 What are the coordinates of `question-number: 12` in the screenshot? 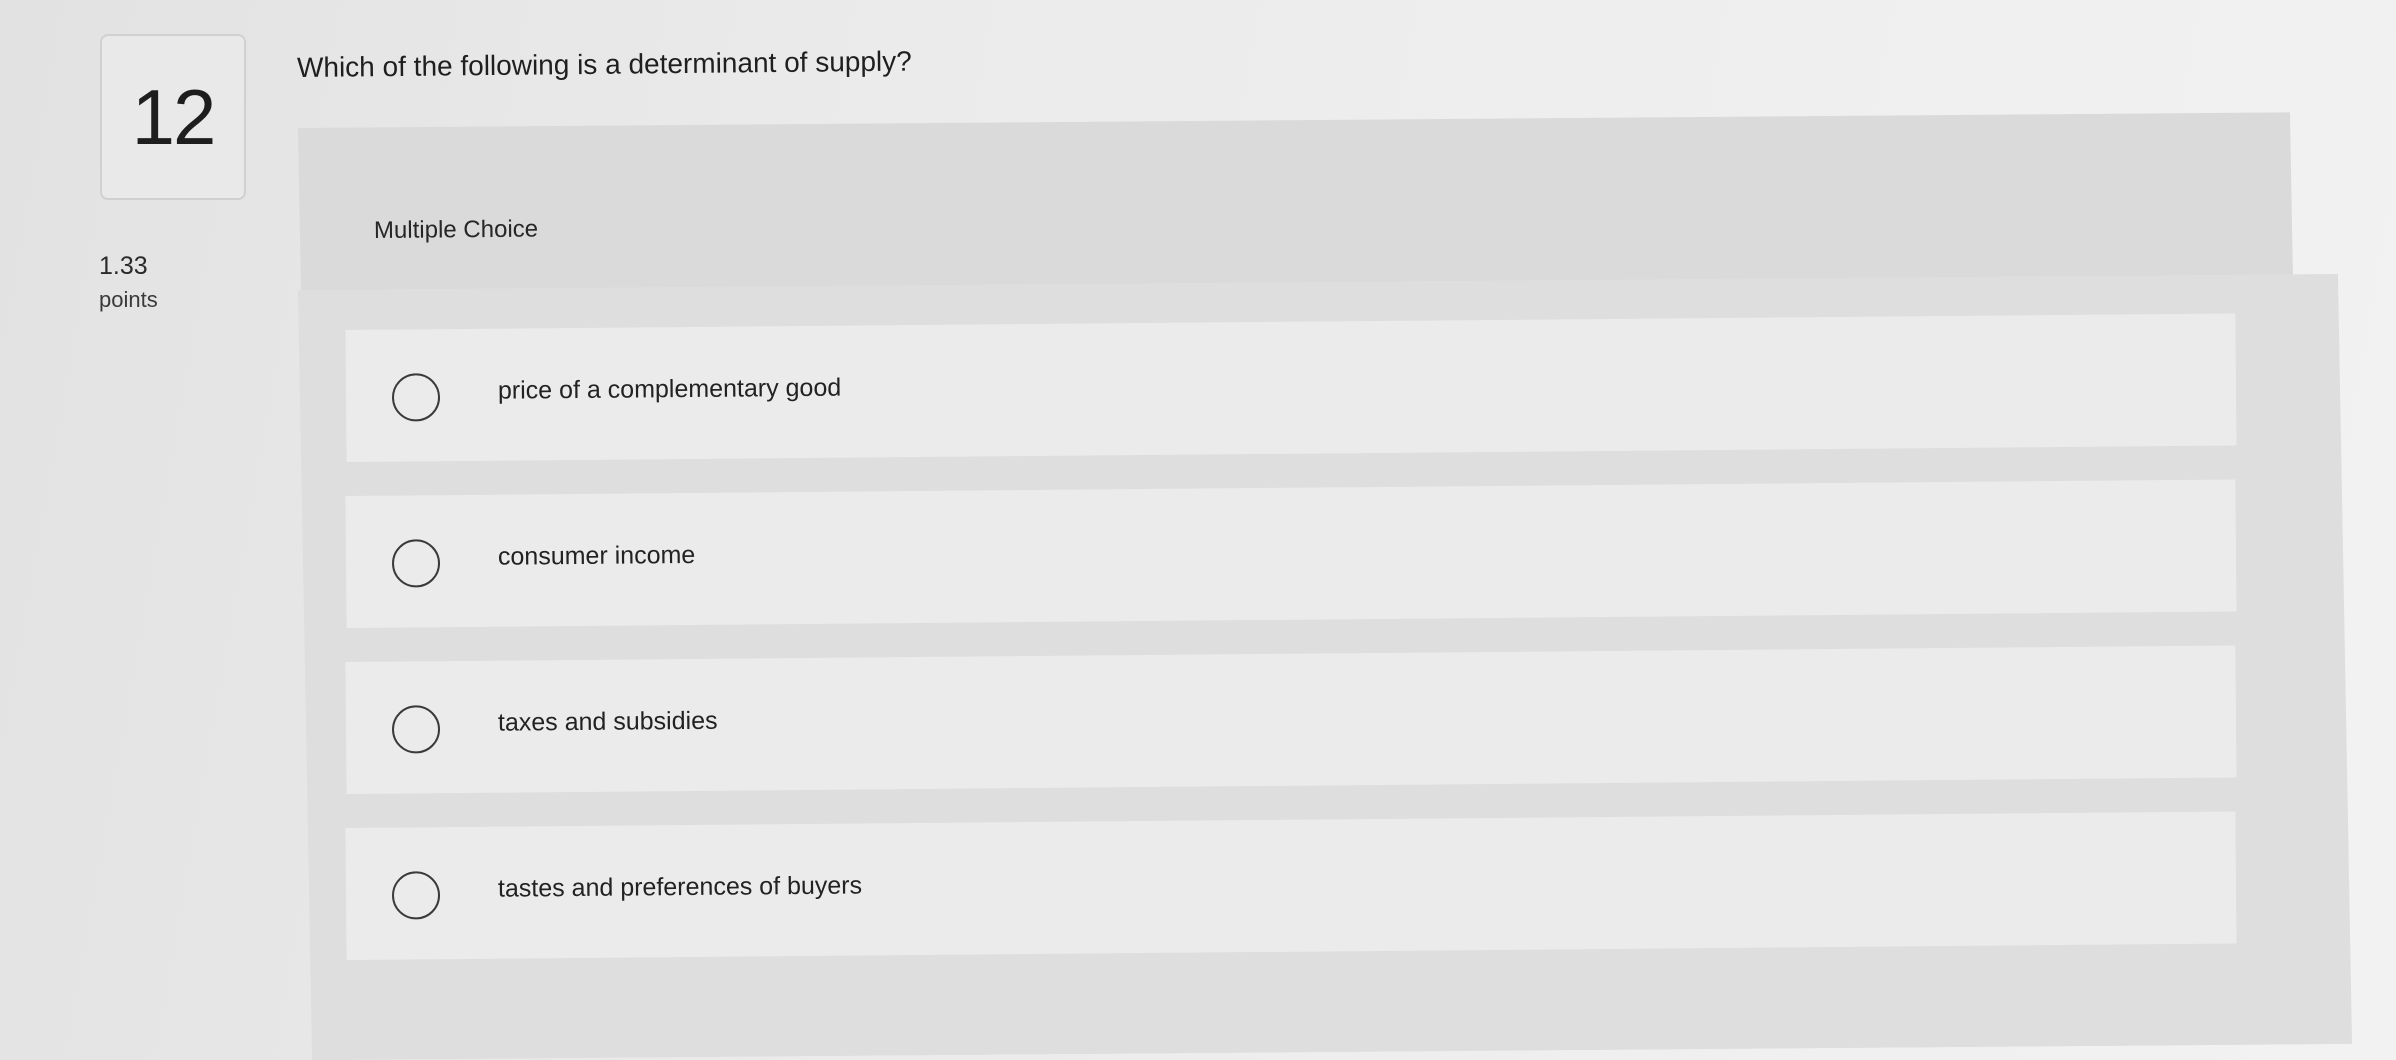 It's located at (174, 116).